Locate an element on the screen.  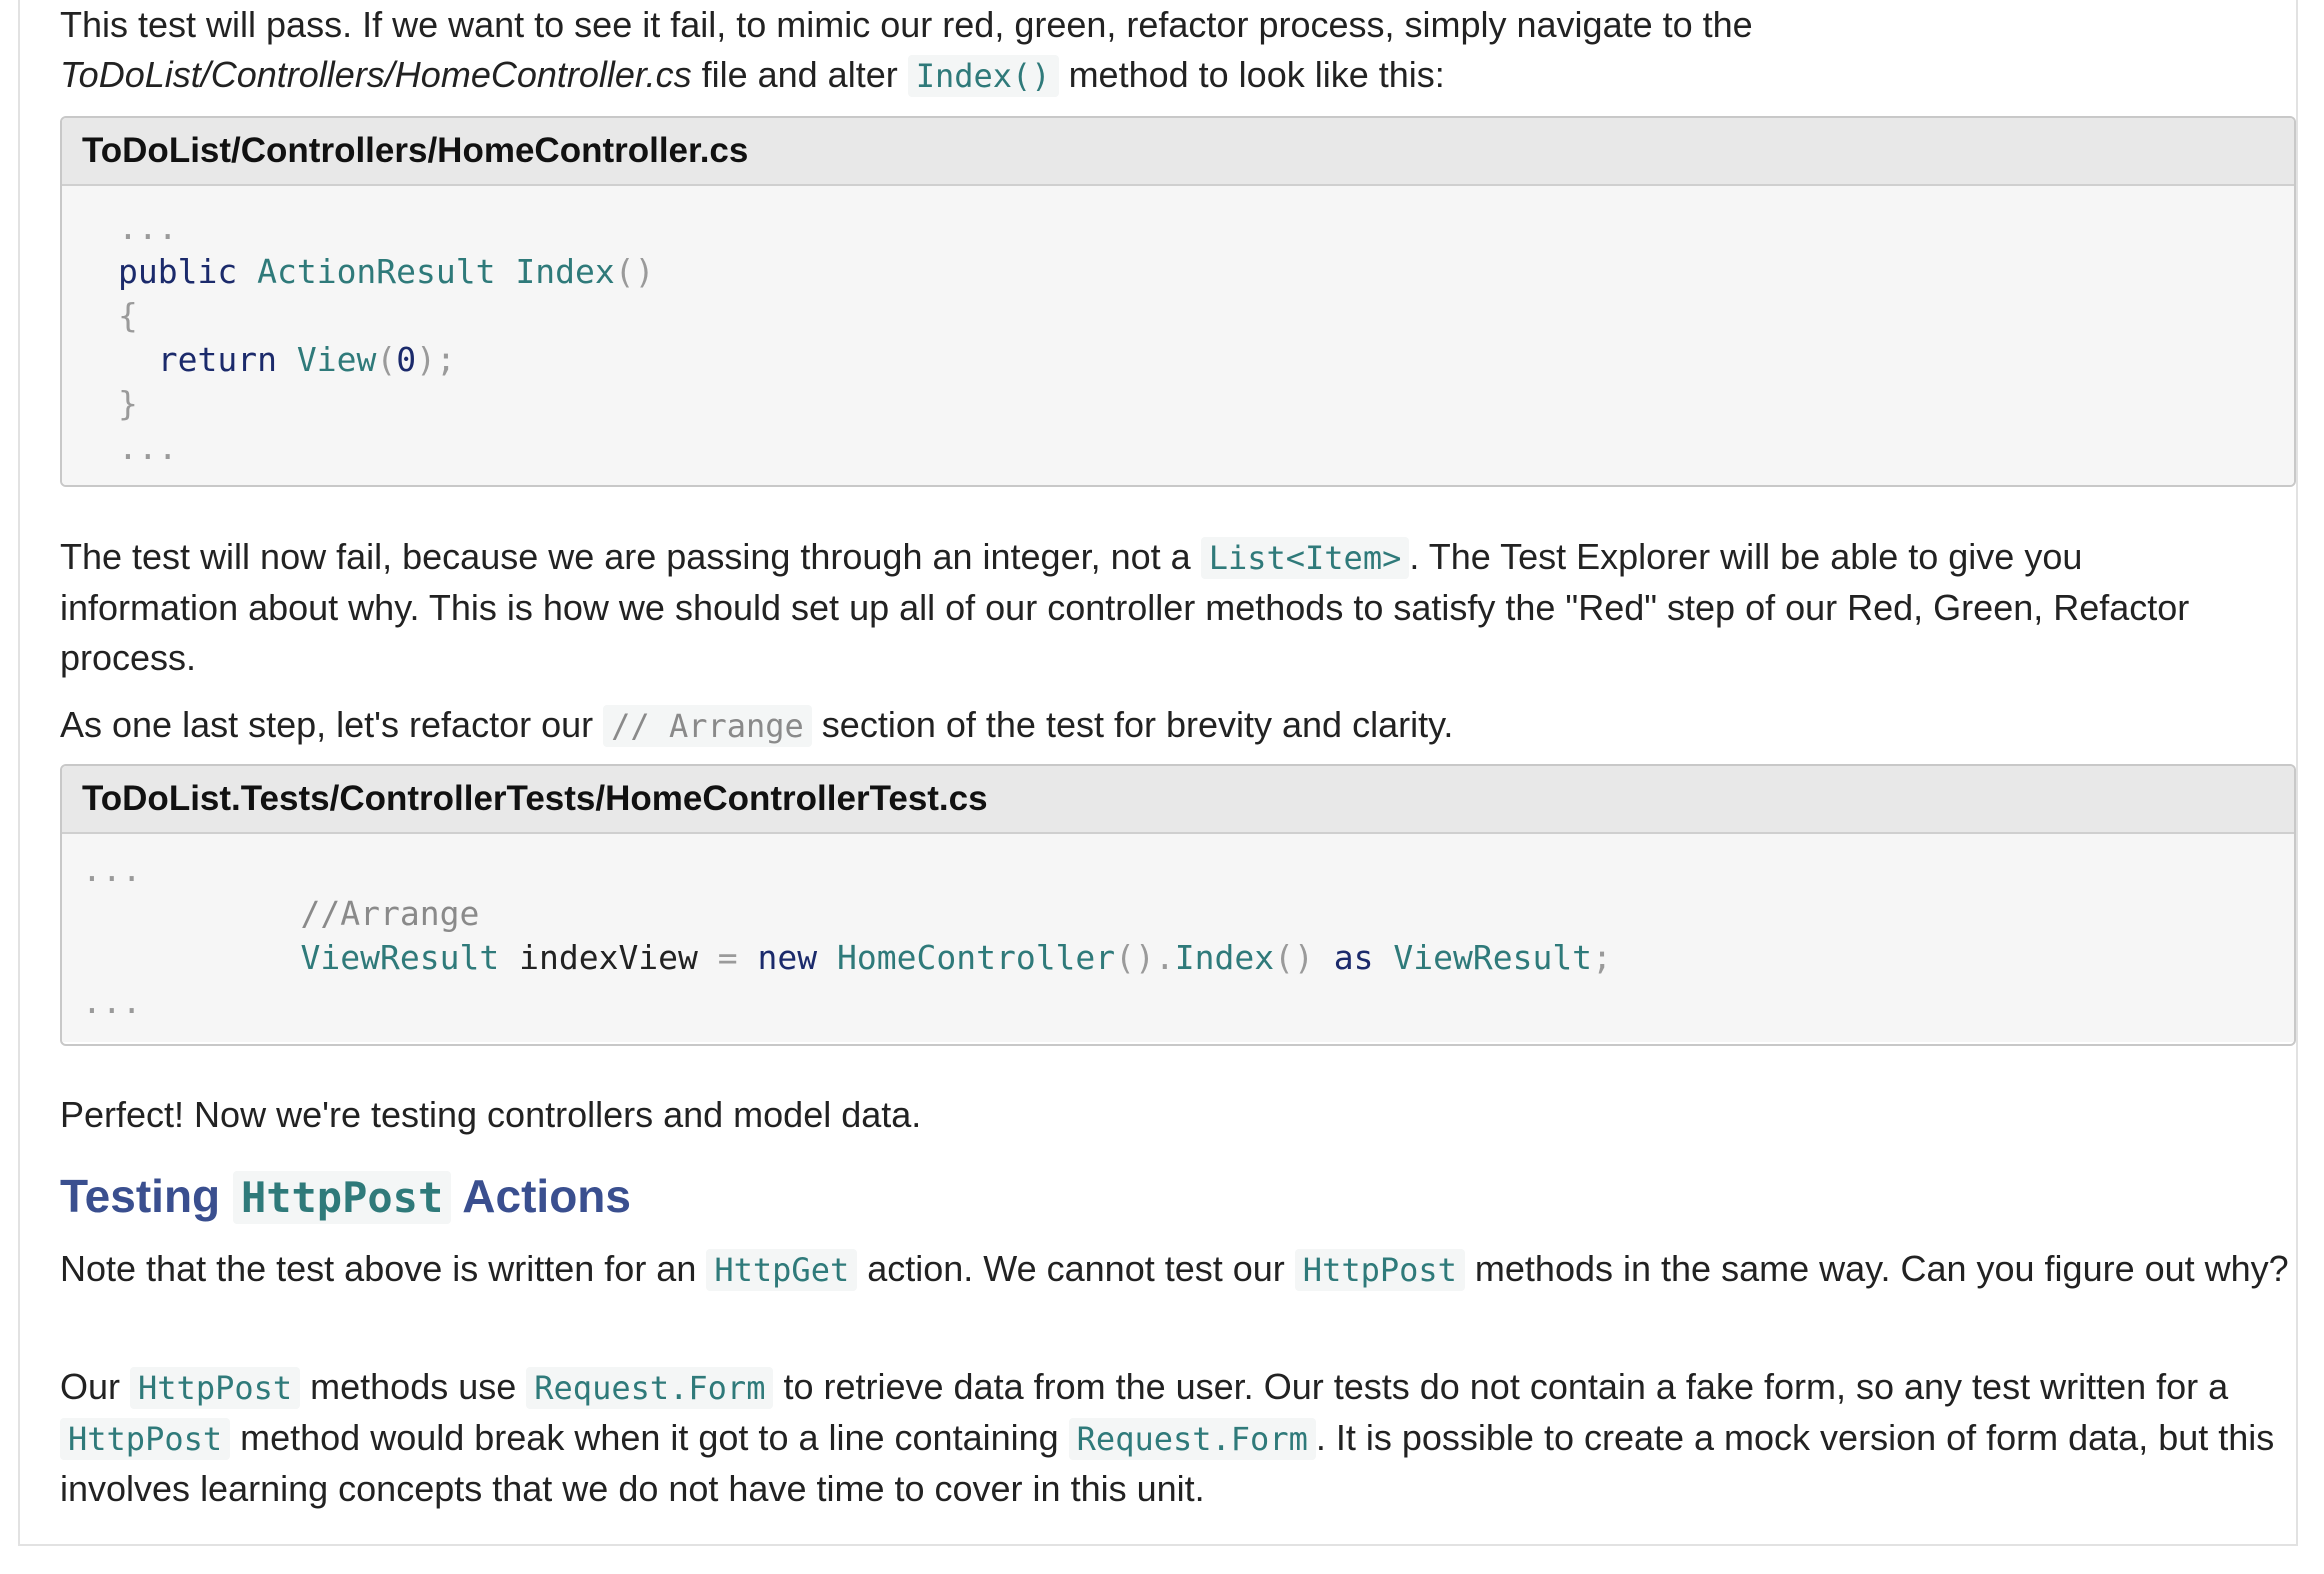
code-keyword: return is located at coordinates (217, 359).